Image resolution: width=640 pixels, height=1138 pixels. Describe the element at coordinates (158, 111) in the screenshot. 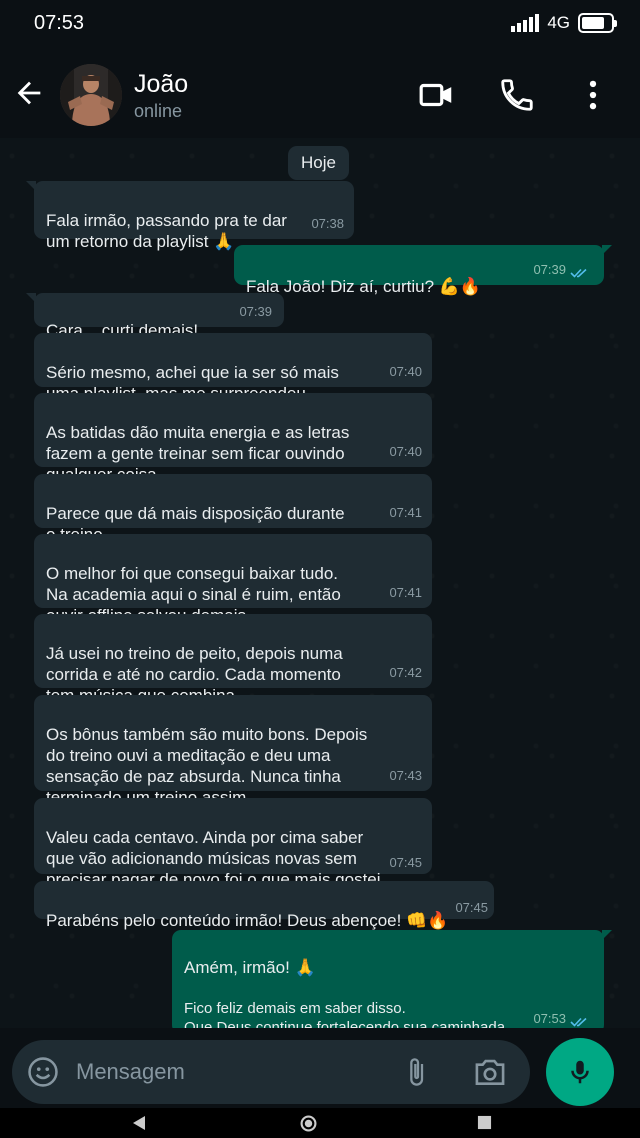

I see `contact-status: online` at that location.